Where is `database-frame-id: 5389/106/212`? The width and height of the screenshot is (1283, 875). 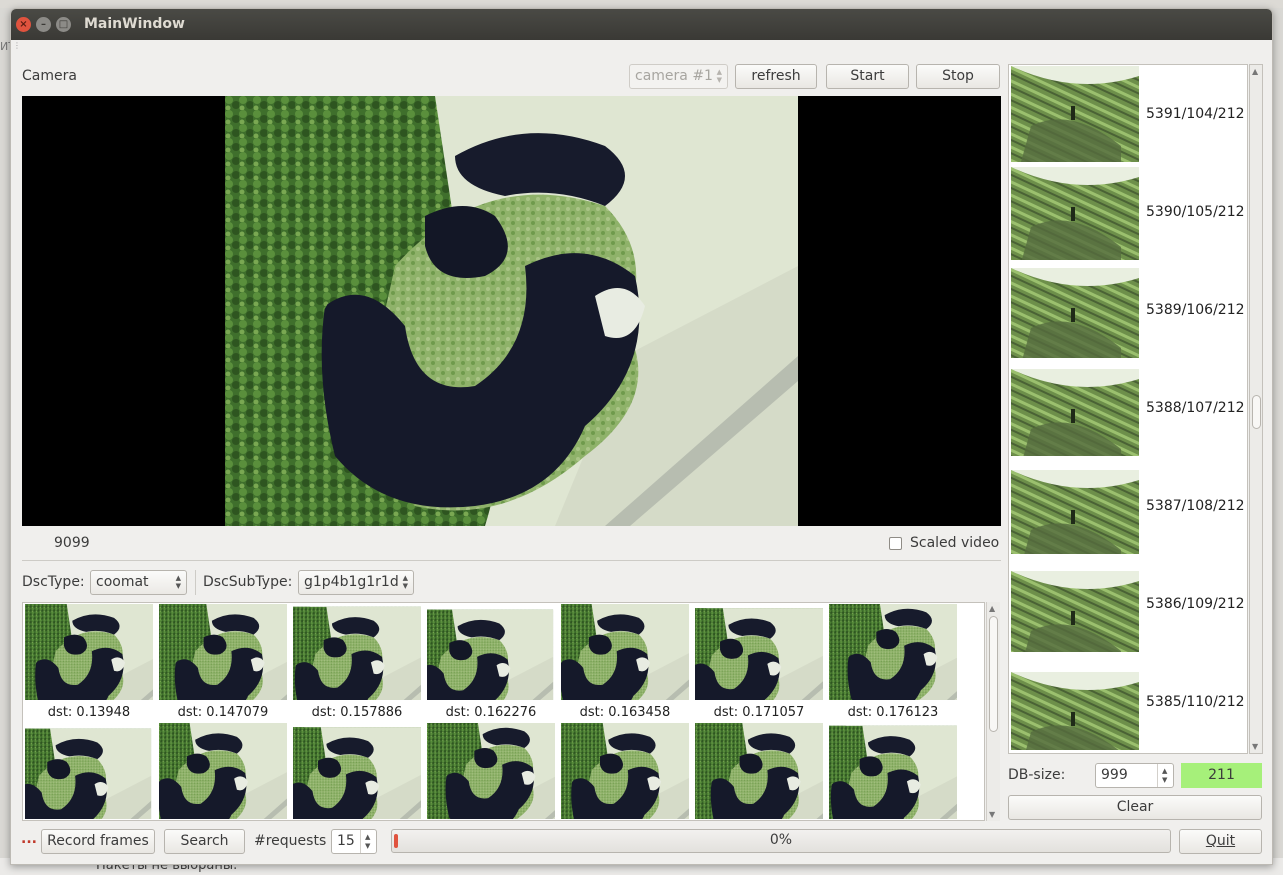
database-frame-id: 5389/106/212 is located at coordinates (1195, 310).